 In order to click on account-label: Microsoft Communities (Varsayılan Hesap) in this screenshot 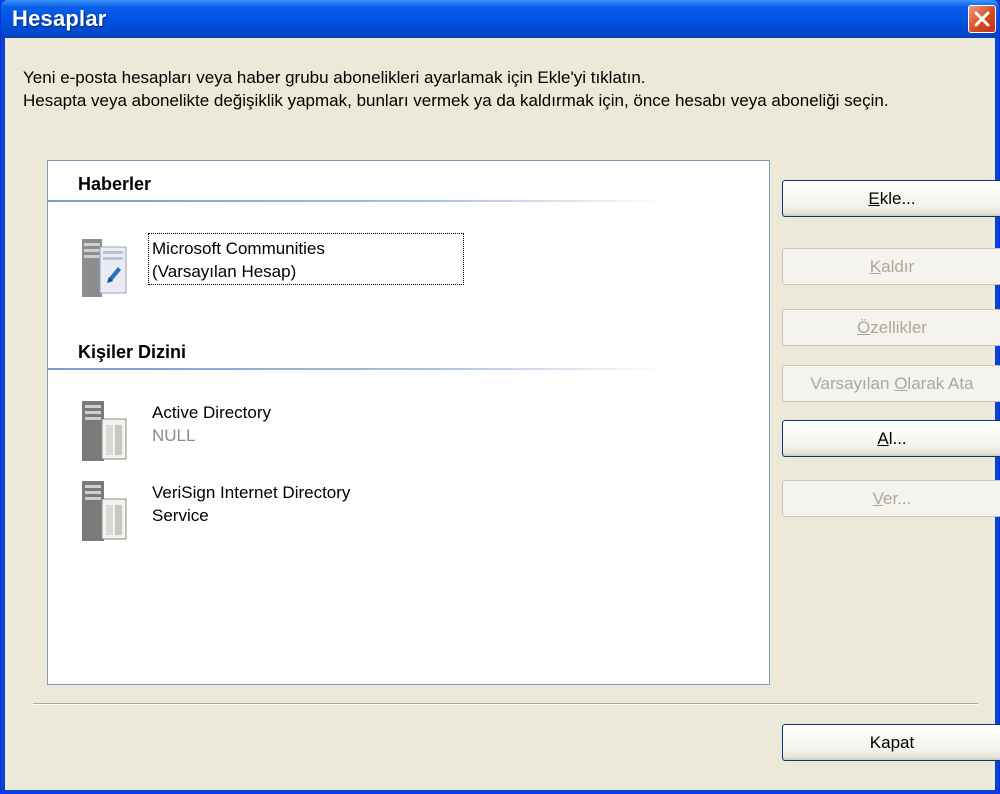, I will do `click(238, 260)`.